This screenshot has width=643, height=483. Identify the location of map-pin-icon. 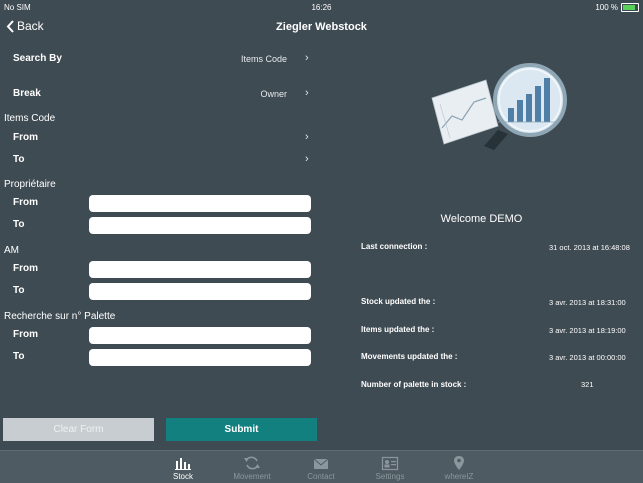
(459, 463).